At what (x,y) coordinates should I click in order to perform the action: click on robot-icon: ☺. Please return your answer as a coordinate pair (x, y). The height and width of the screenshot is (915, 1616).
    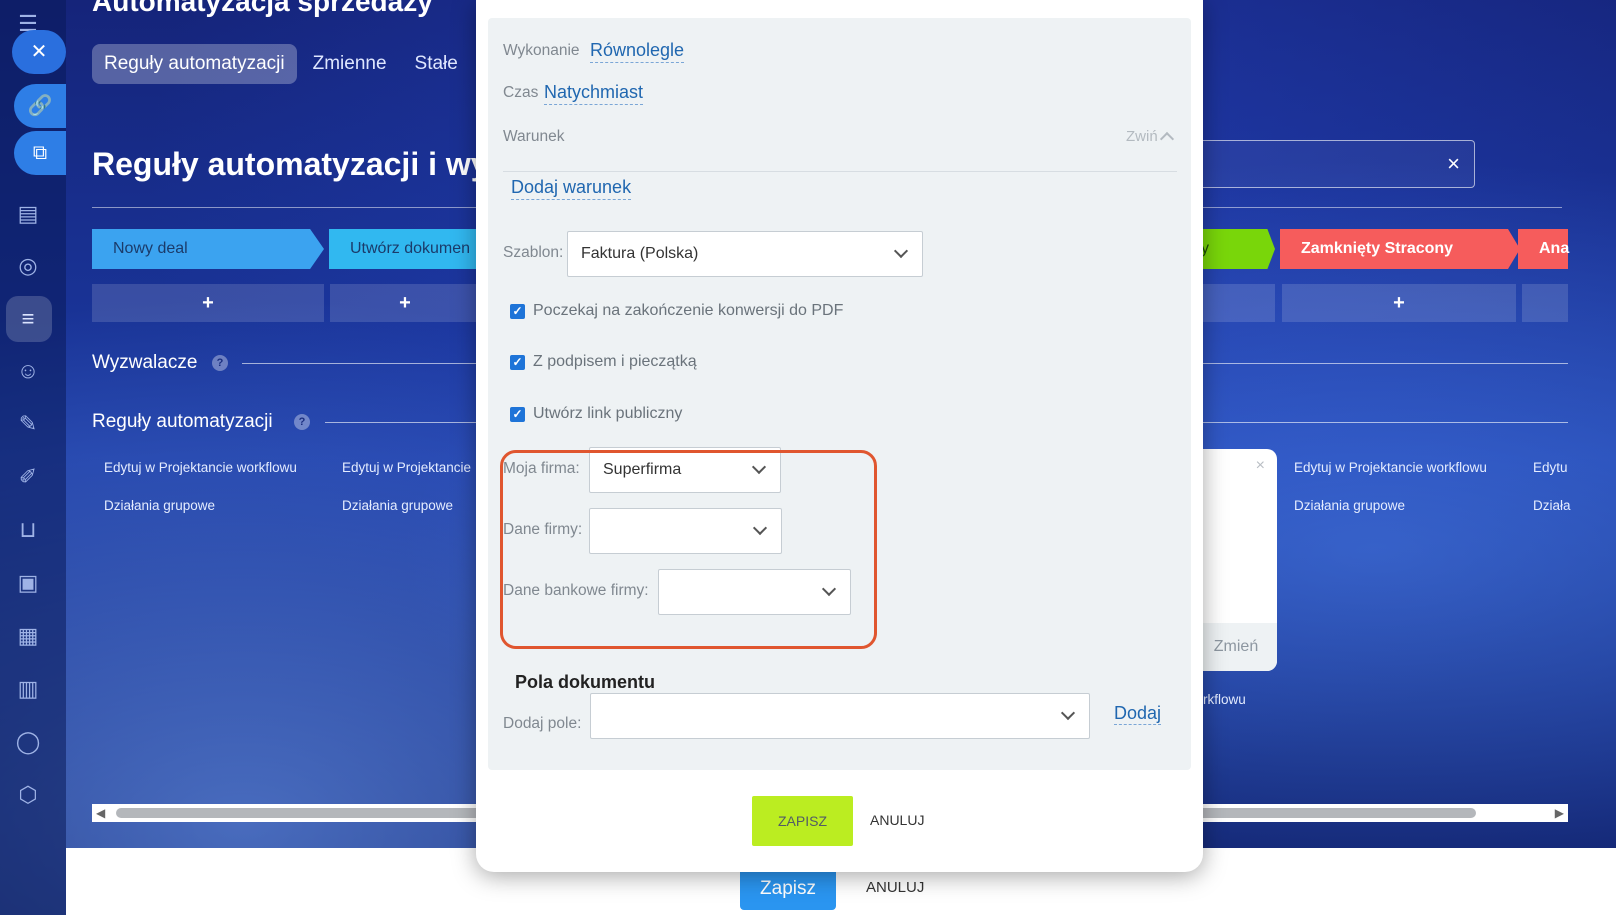
    Looking at the image, I should click on (28, 371).